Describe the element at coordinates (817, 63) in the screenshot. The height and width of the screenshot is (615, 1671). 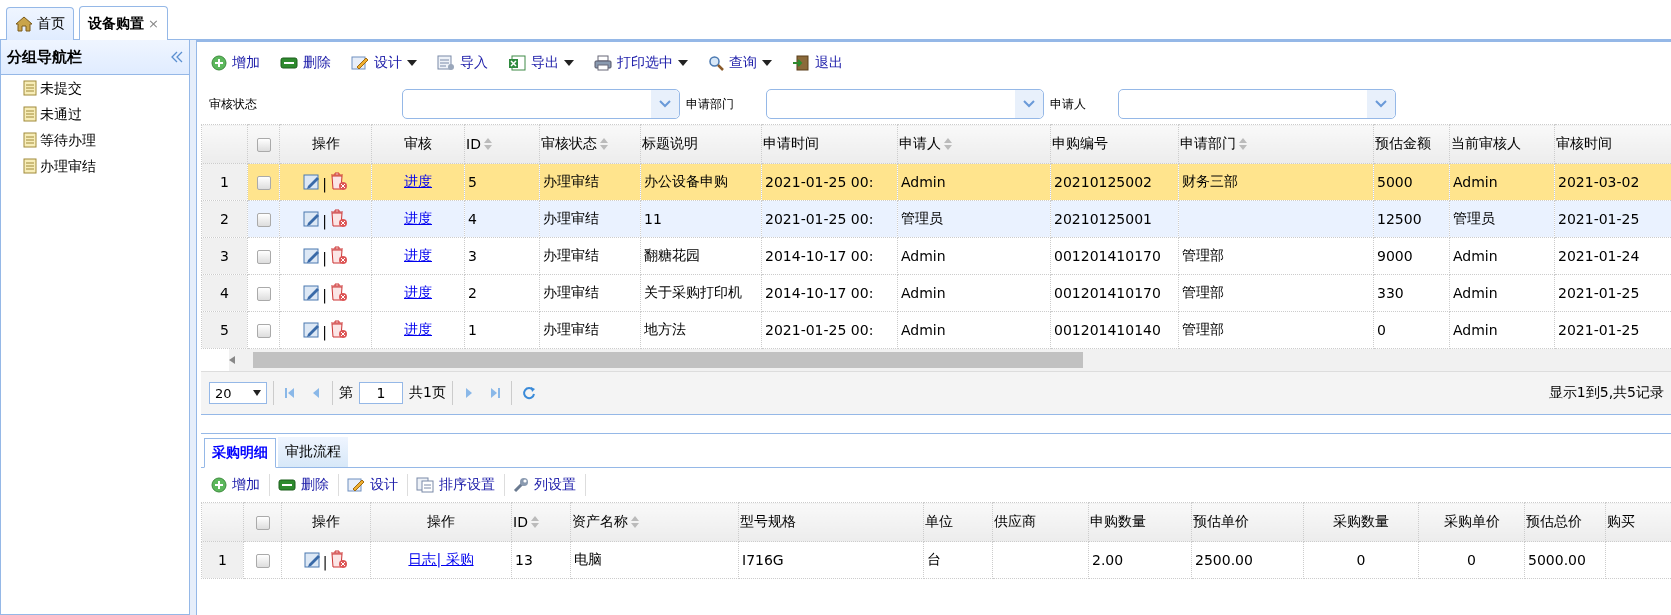
I see `toolbar-button: 退出` at that location.